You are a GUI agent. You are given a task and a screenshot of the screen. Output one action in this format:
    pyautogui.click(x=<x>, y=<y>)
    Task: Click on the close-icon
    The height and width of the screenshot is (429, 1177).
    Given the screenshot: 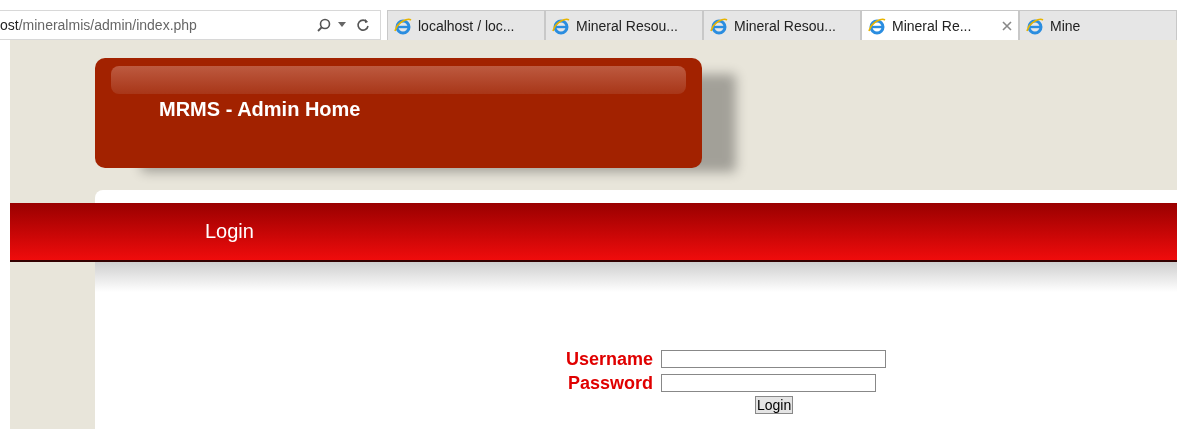 What is the action you would take?
    pyautogui.click(x=1007, y=25)
    